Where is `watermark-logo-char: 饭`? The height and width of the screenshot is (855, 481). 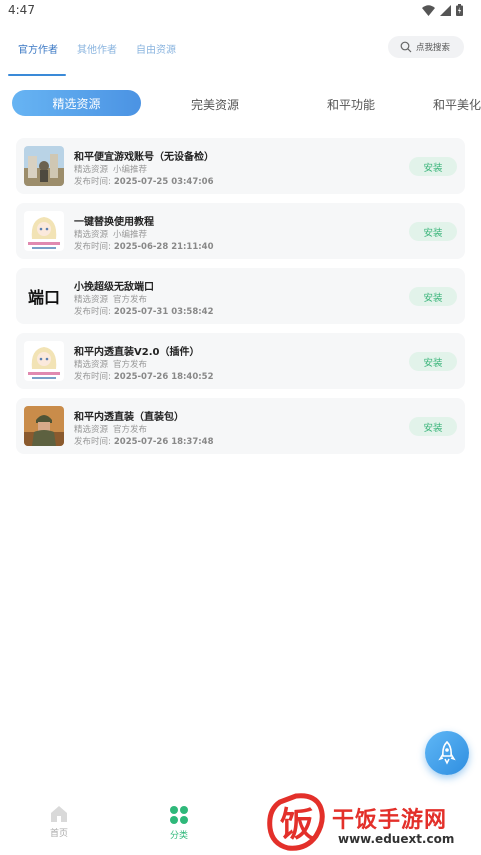 watermark-logo-char: 饭 is located at coordinates (297, 825).